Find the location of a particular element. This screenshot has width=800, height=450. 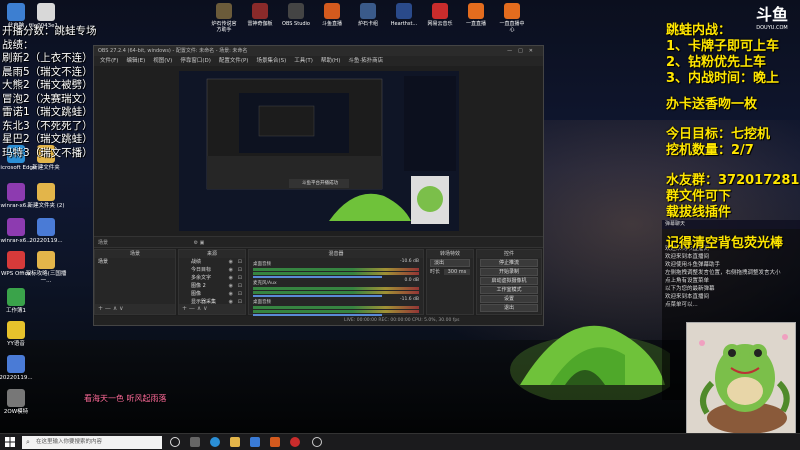

sources-toolbar: + — ∧ ∨ is located at coordinates (212, 309).